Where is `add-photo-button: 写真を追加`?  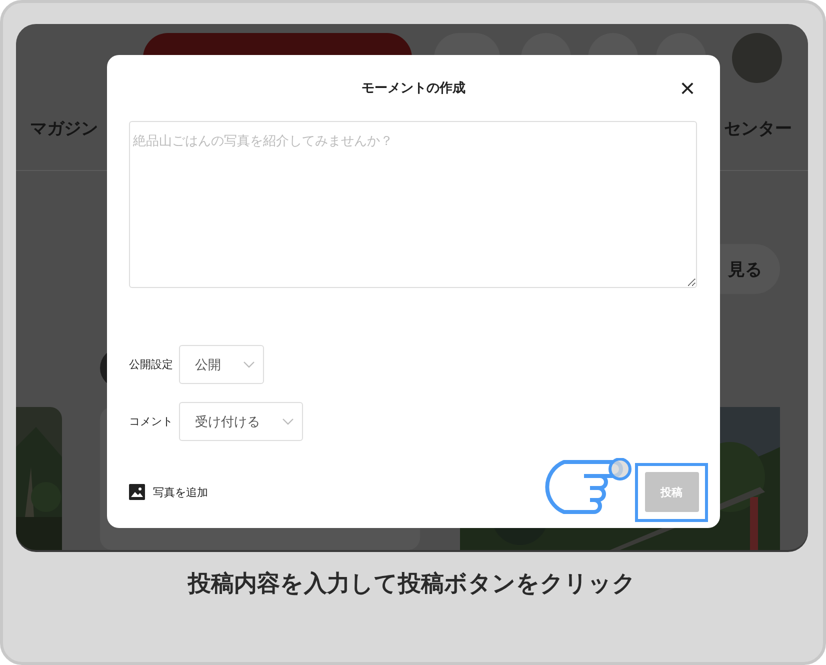
add-photo-button: 写真を追加 is located at coordinates (168, 492).